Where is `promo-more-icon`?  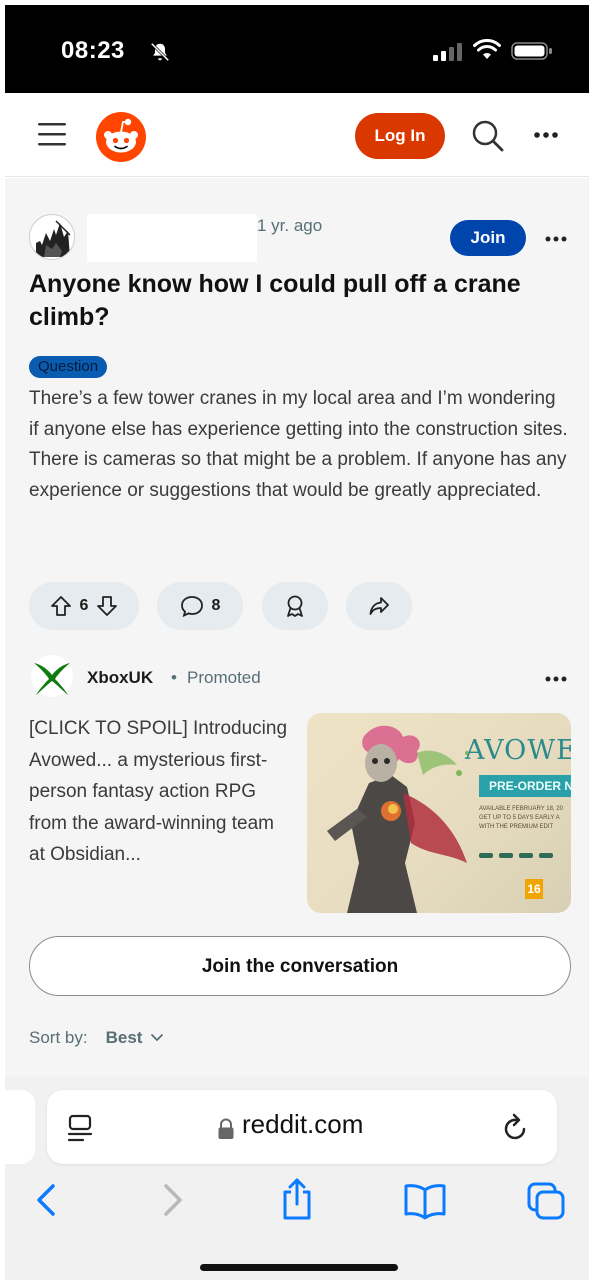 promo-more-icon is located at coordinates (556, 679).